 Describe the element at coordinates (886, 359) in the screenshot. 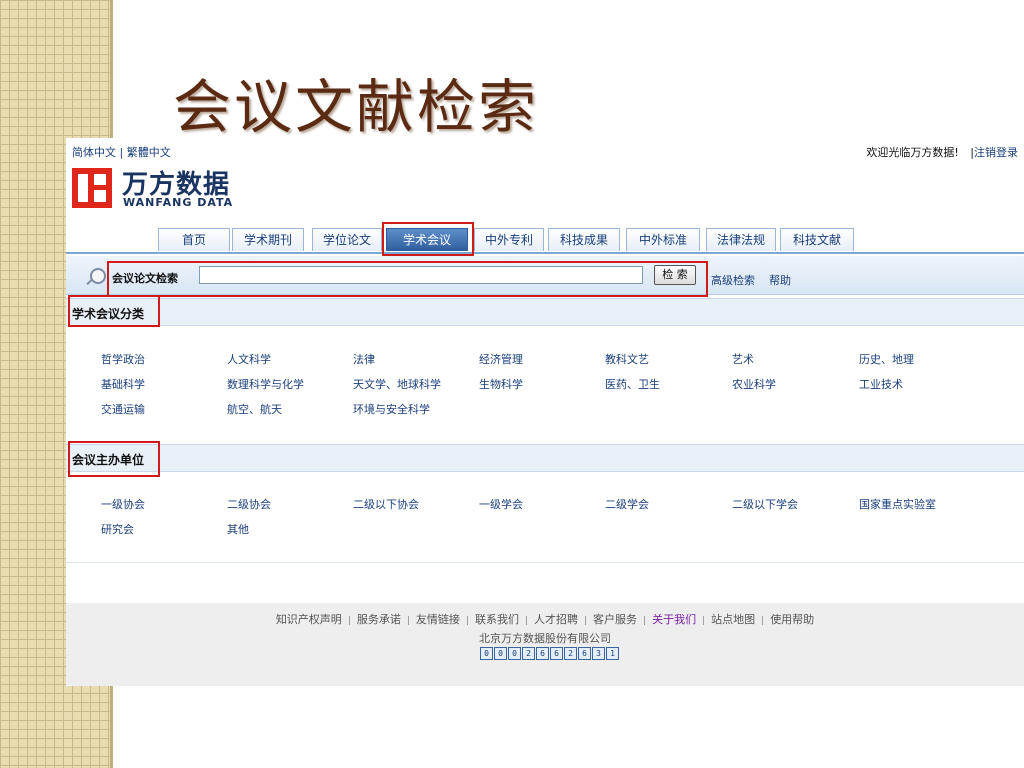

I see `category-item: 历史、地理` at that location.